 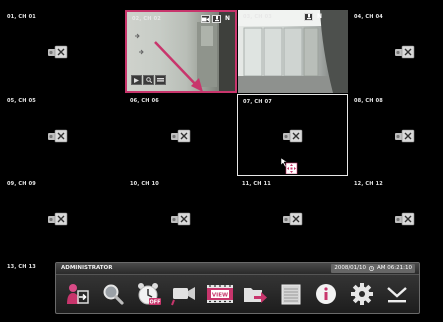 I want to click on channel-label: 04, CH 04, so click(x=368, y=17).